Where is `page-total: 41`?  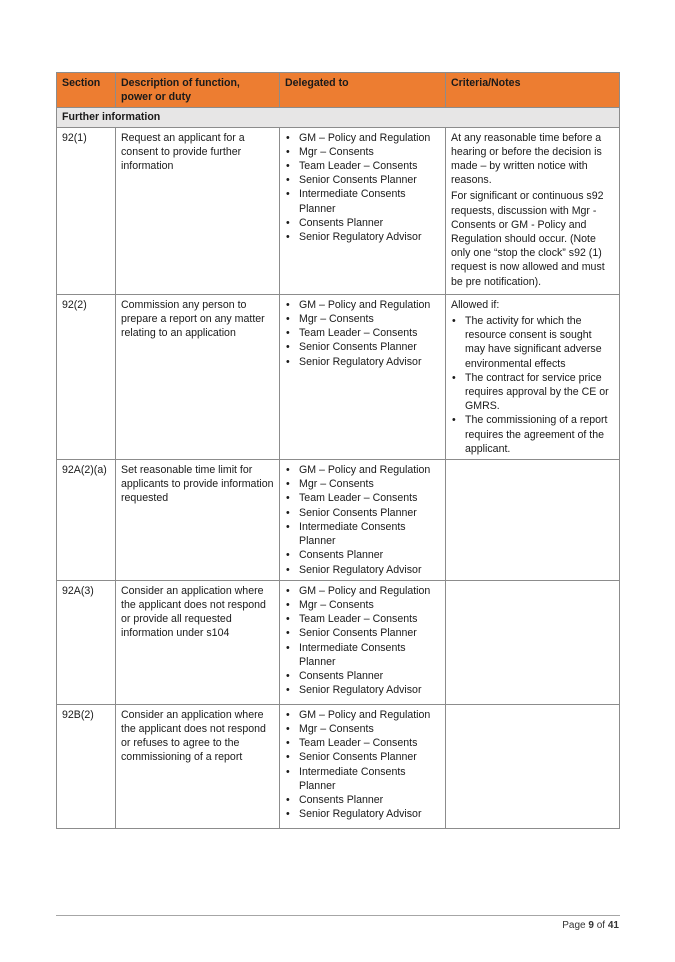
page-total: 41 is located at coordinates (613, 925).